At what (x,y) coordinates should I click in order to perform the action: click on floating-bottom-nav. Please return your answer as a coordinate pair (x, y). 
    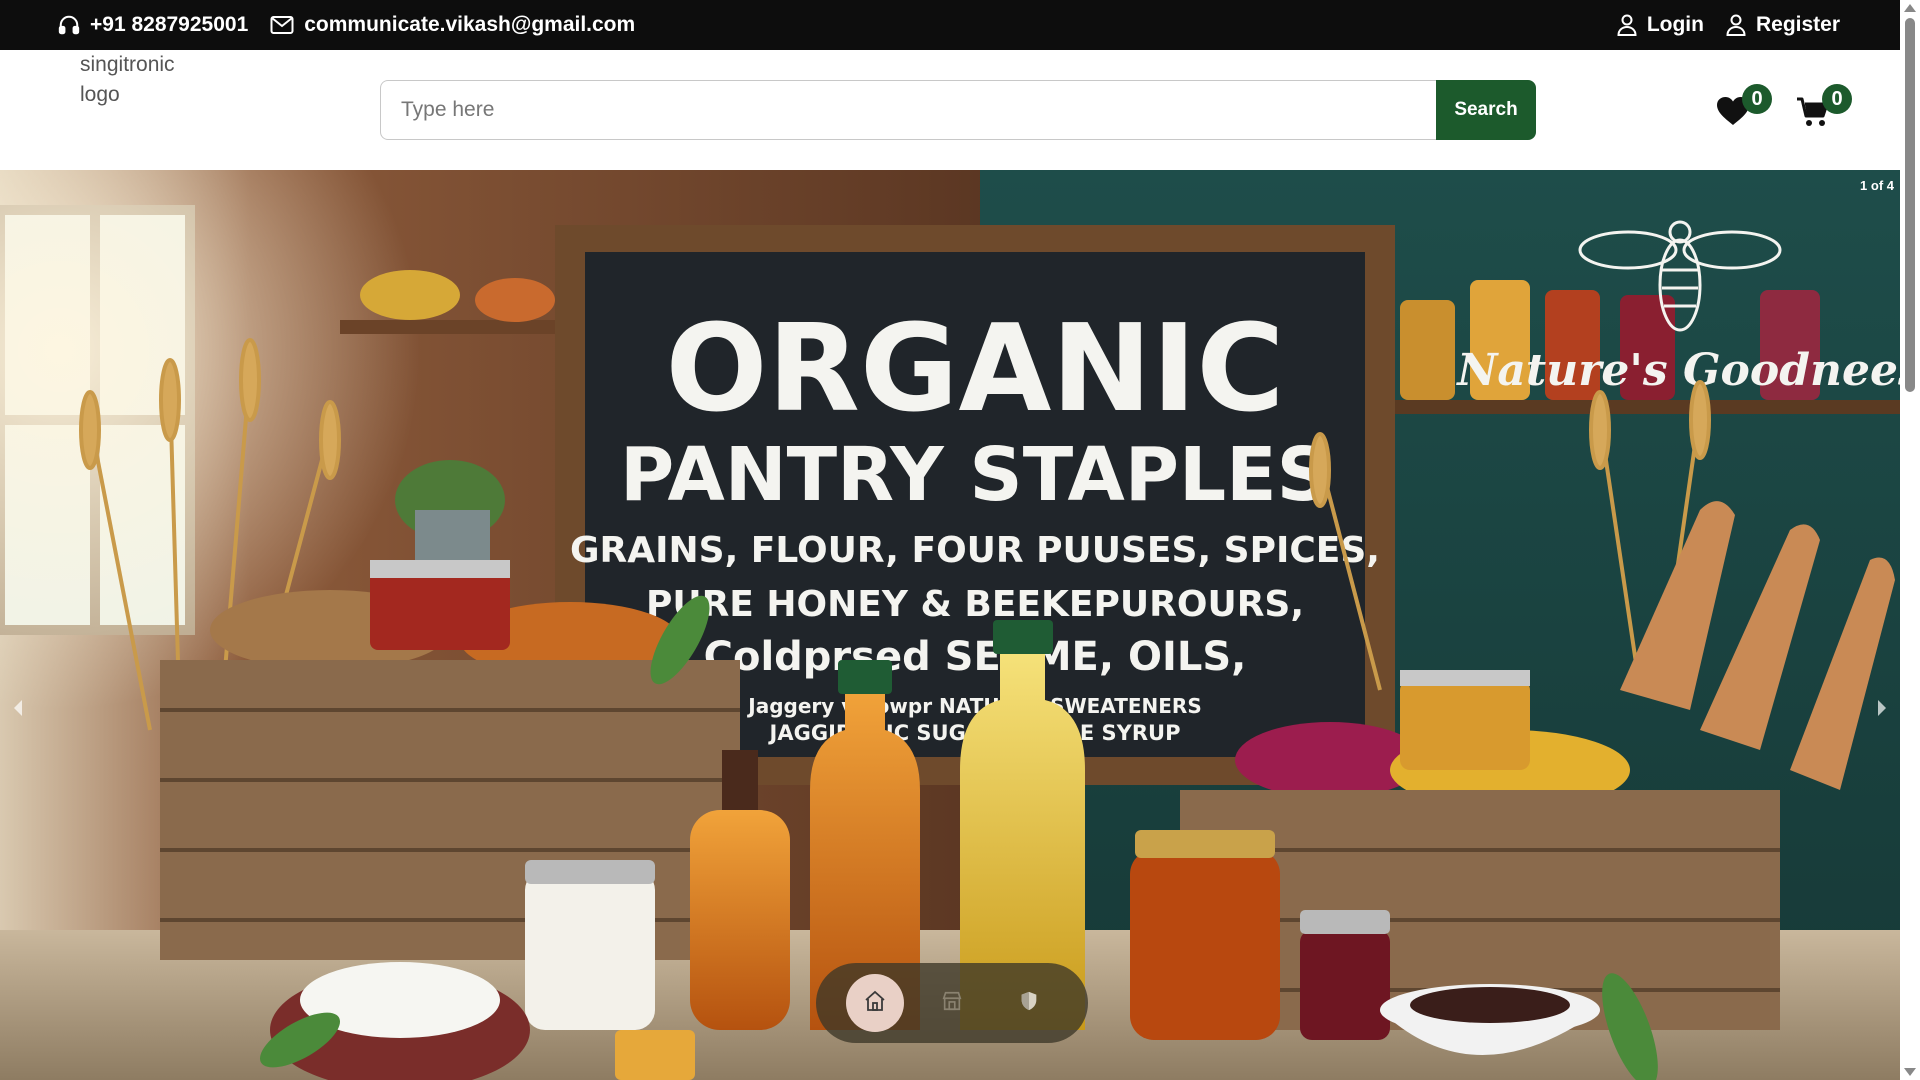
    Looking at the image, I should click on (952, 1003).